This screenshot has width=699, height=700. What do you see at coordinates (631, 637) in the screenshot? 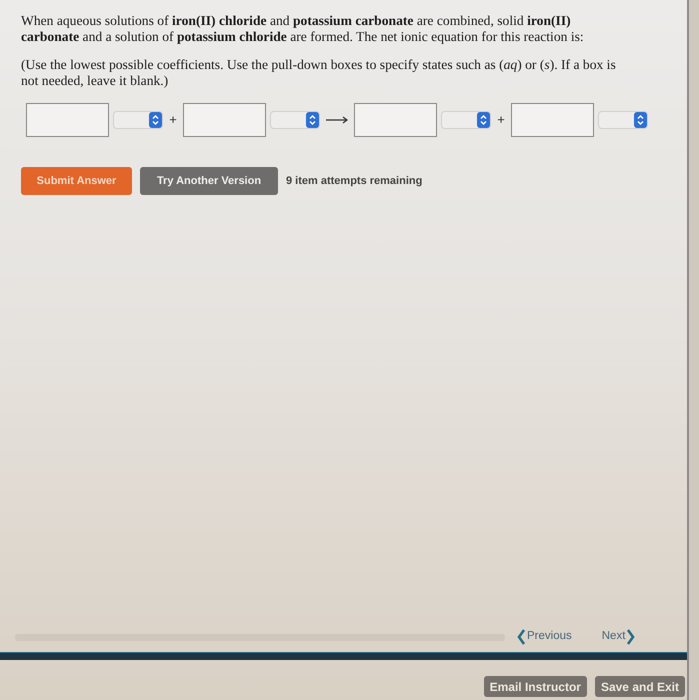
I see `chevron-right-icon` at bounding box center [631, 637].